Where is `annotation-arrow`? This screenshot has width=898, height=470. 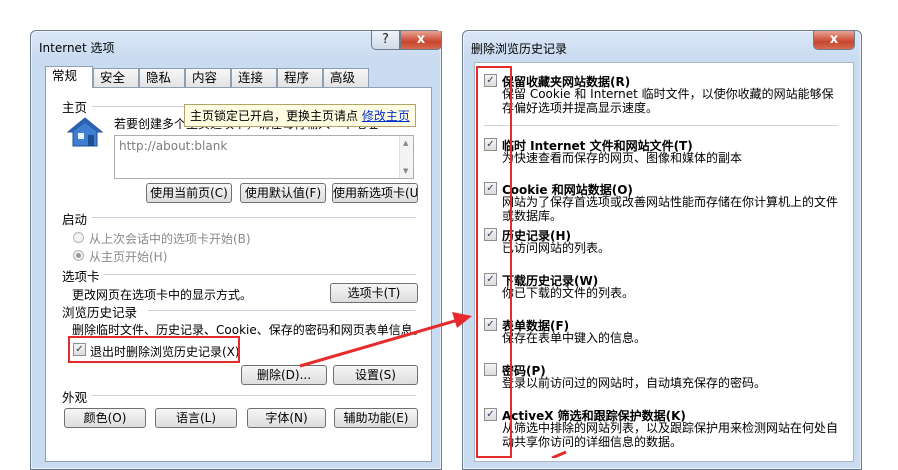 annotation-arrow is located at coordinates (433, 385).